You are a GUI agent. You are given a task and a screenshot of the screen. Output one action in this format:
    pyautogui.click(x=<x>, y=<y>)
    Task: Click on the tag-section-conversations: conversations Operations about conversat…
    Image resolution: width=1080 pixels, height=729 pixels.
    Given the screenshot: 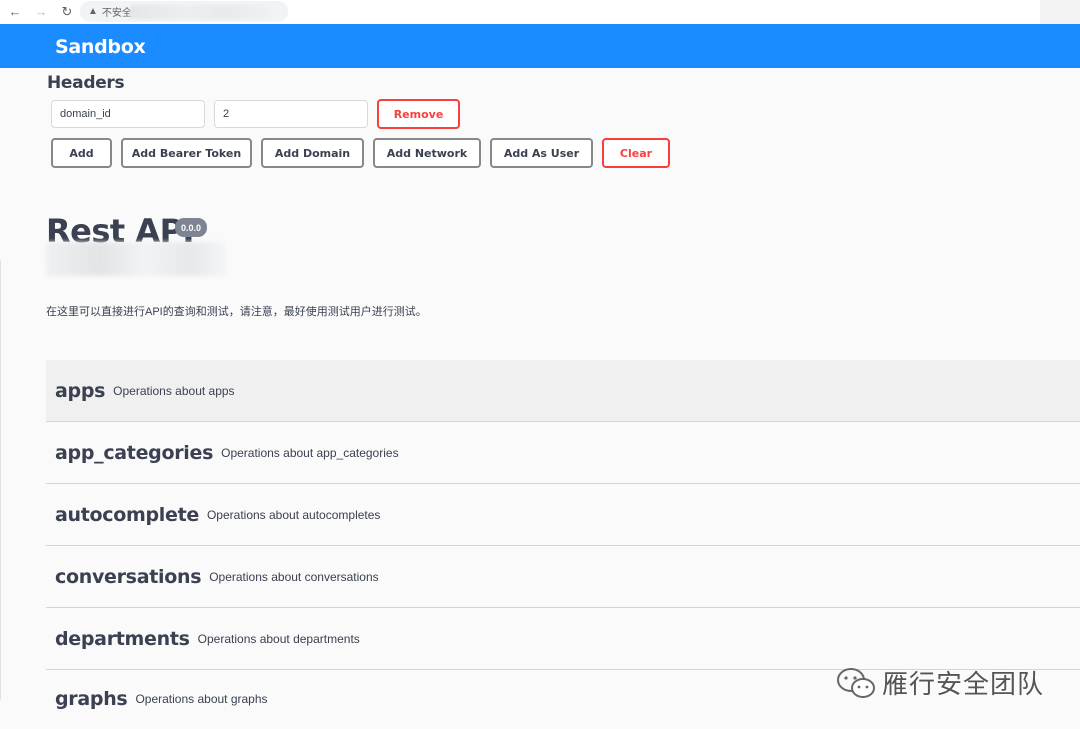 What is the action you would take?
    pyautogui.click(x=563, y=577)
    